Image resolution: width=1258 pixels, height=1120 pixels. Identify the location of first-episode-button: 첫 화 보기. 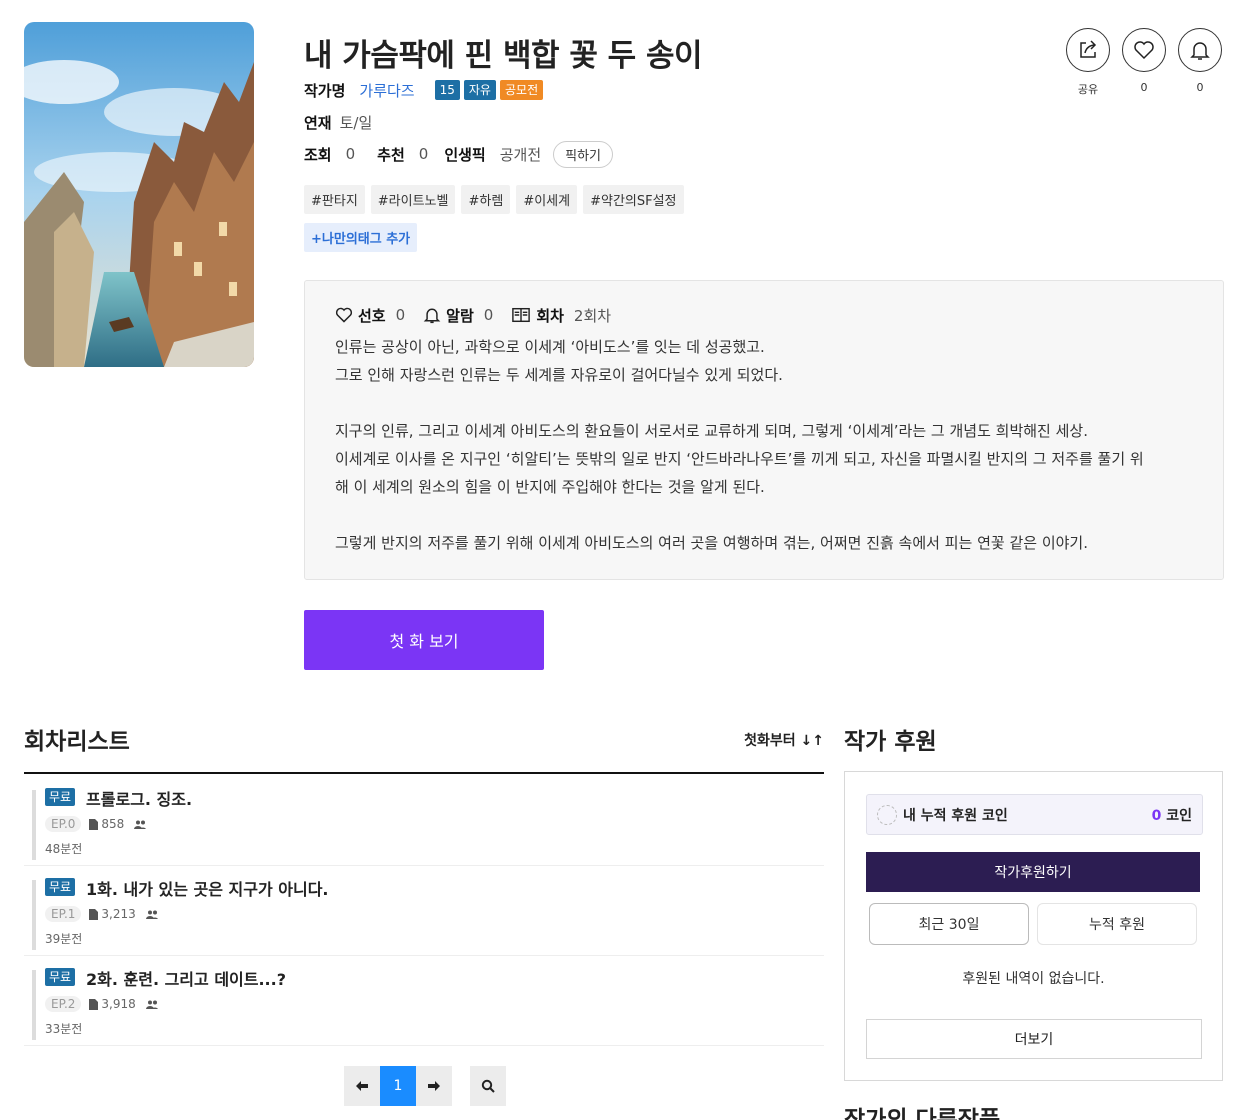
(424, 640).